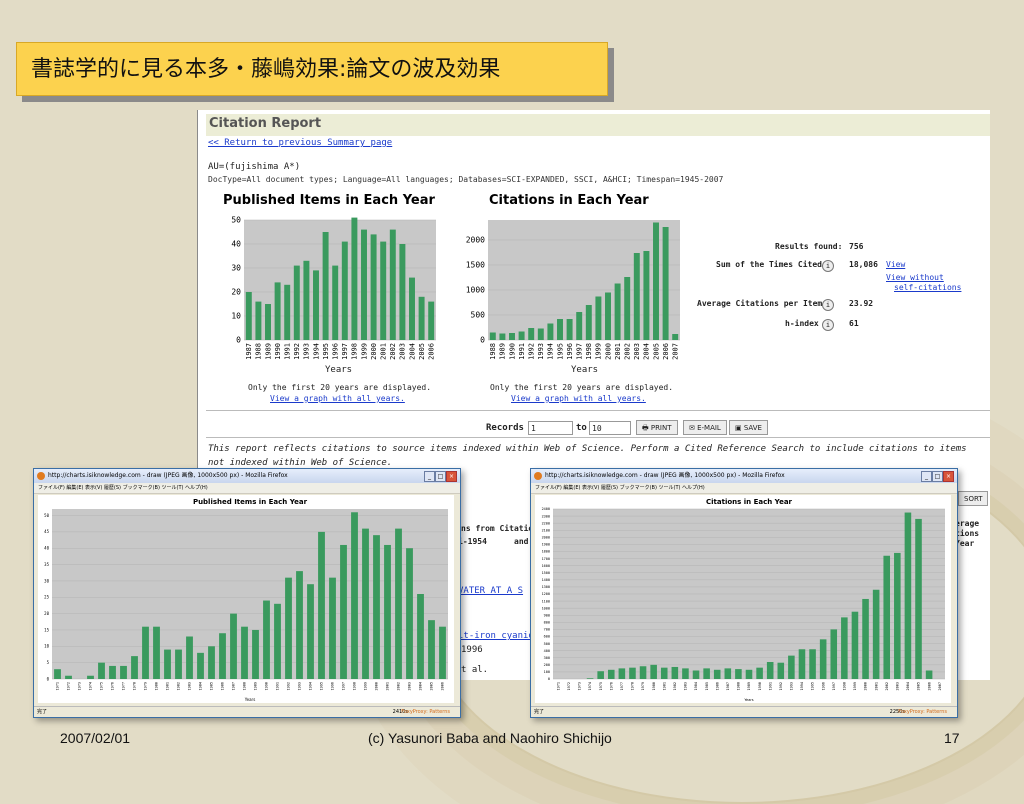 This screenshot has height=804, width=1024. I want to click on x-tick-label: 1981, so click(168, 686).